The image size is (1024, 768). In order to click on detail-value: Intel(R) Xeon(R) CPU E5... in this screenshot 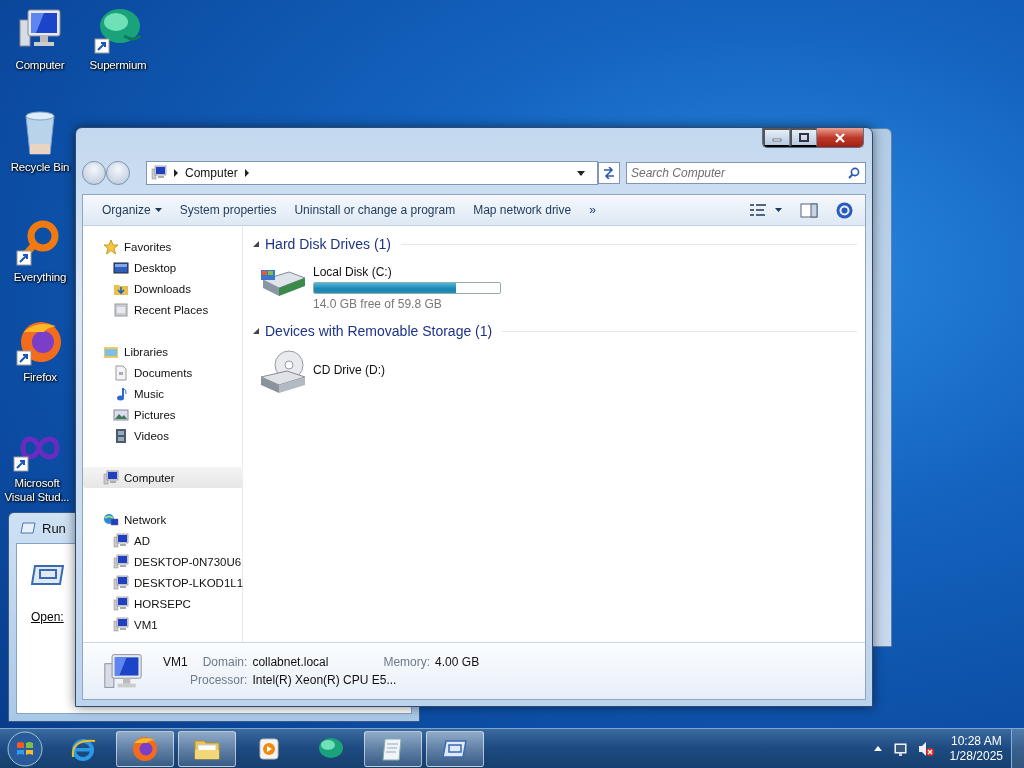, I will do `click(325, 680)`.